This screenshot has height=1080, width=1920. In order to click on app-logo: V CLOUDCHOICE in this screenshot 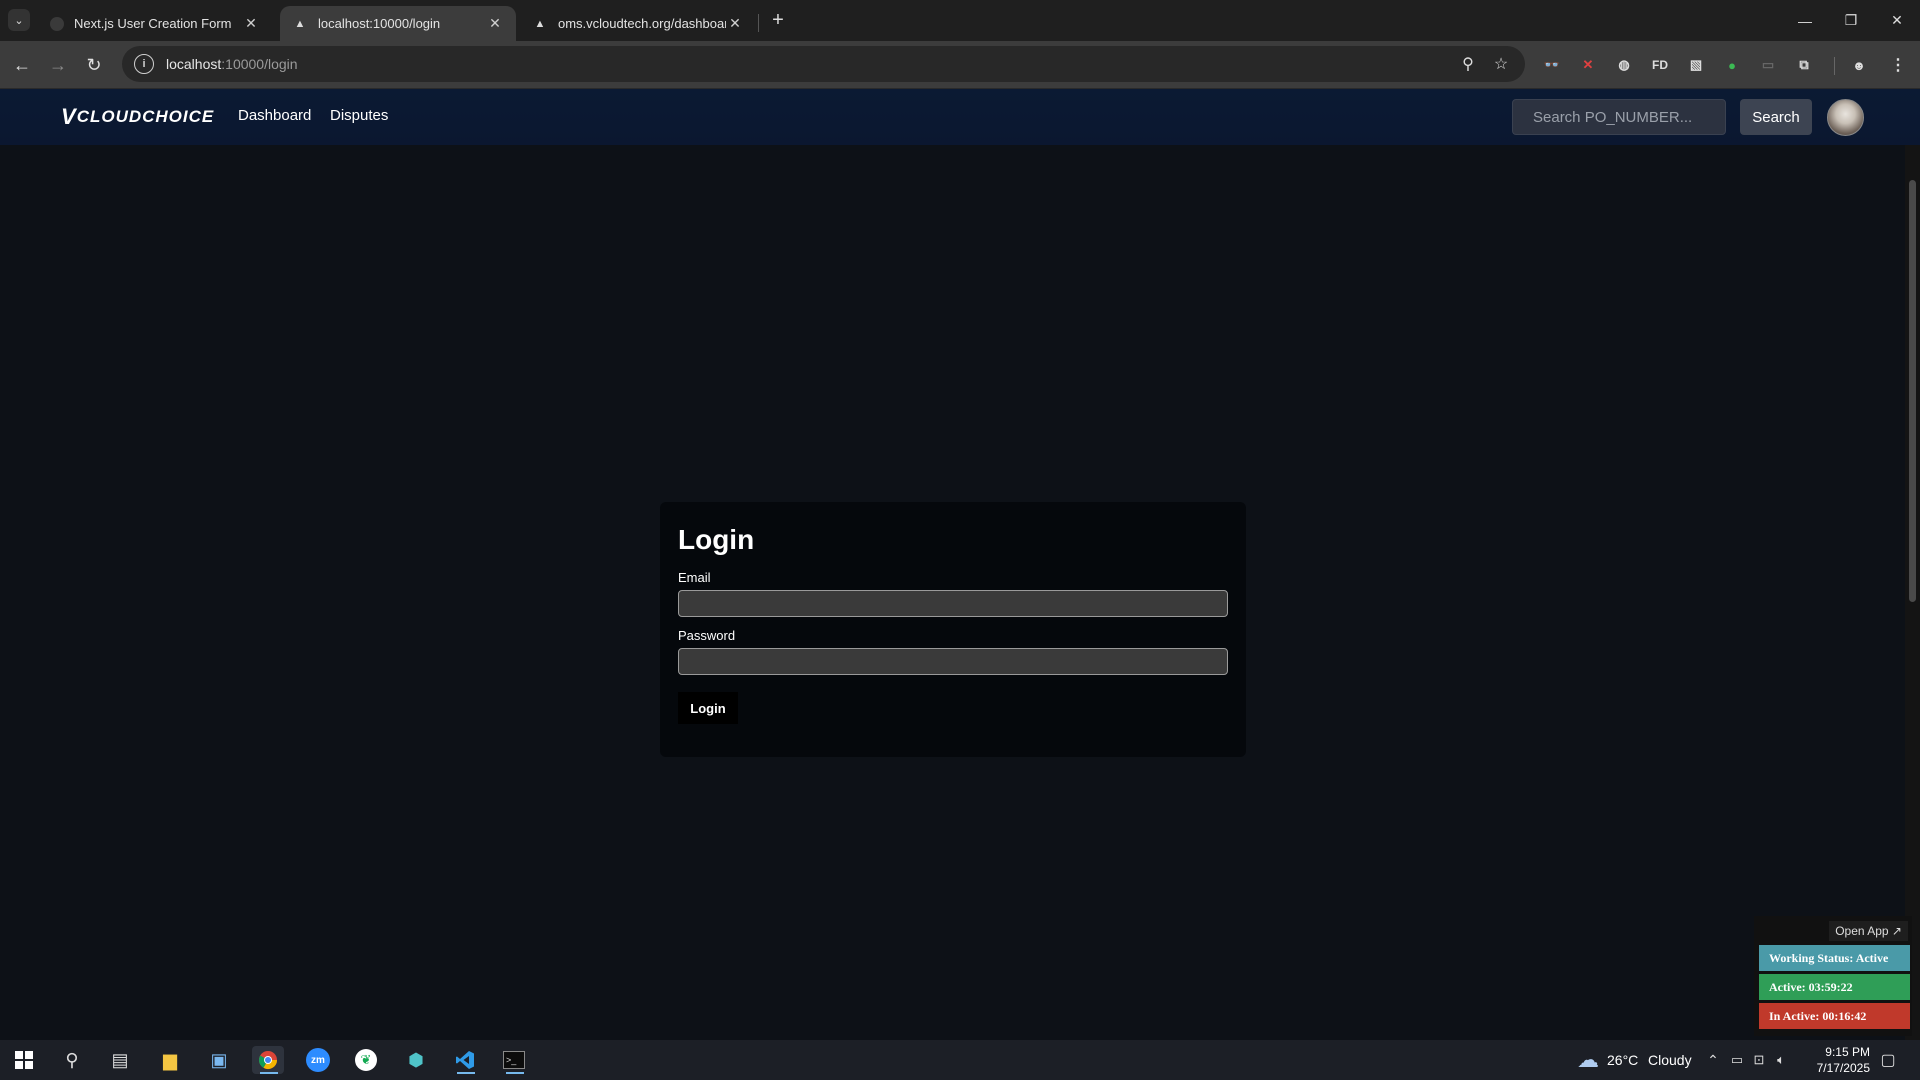, I will do `click(138, 116)`.